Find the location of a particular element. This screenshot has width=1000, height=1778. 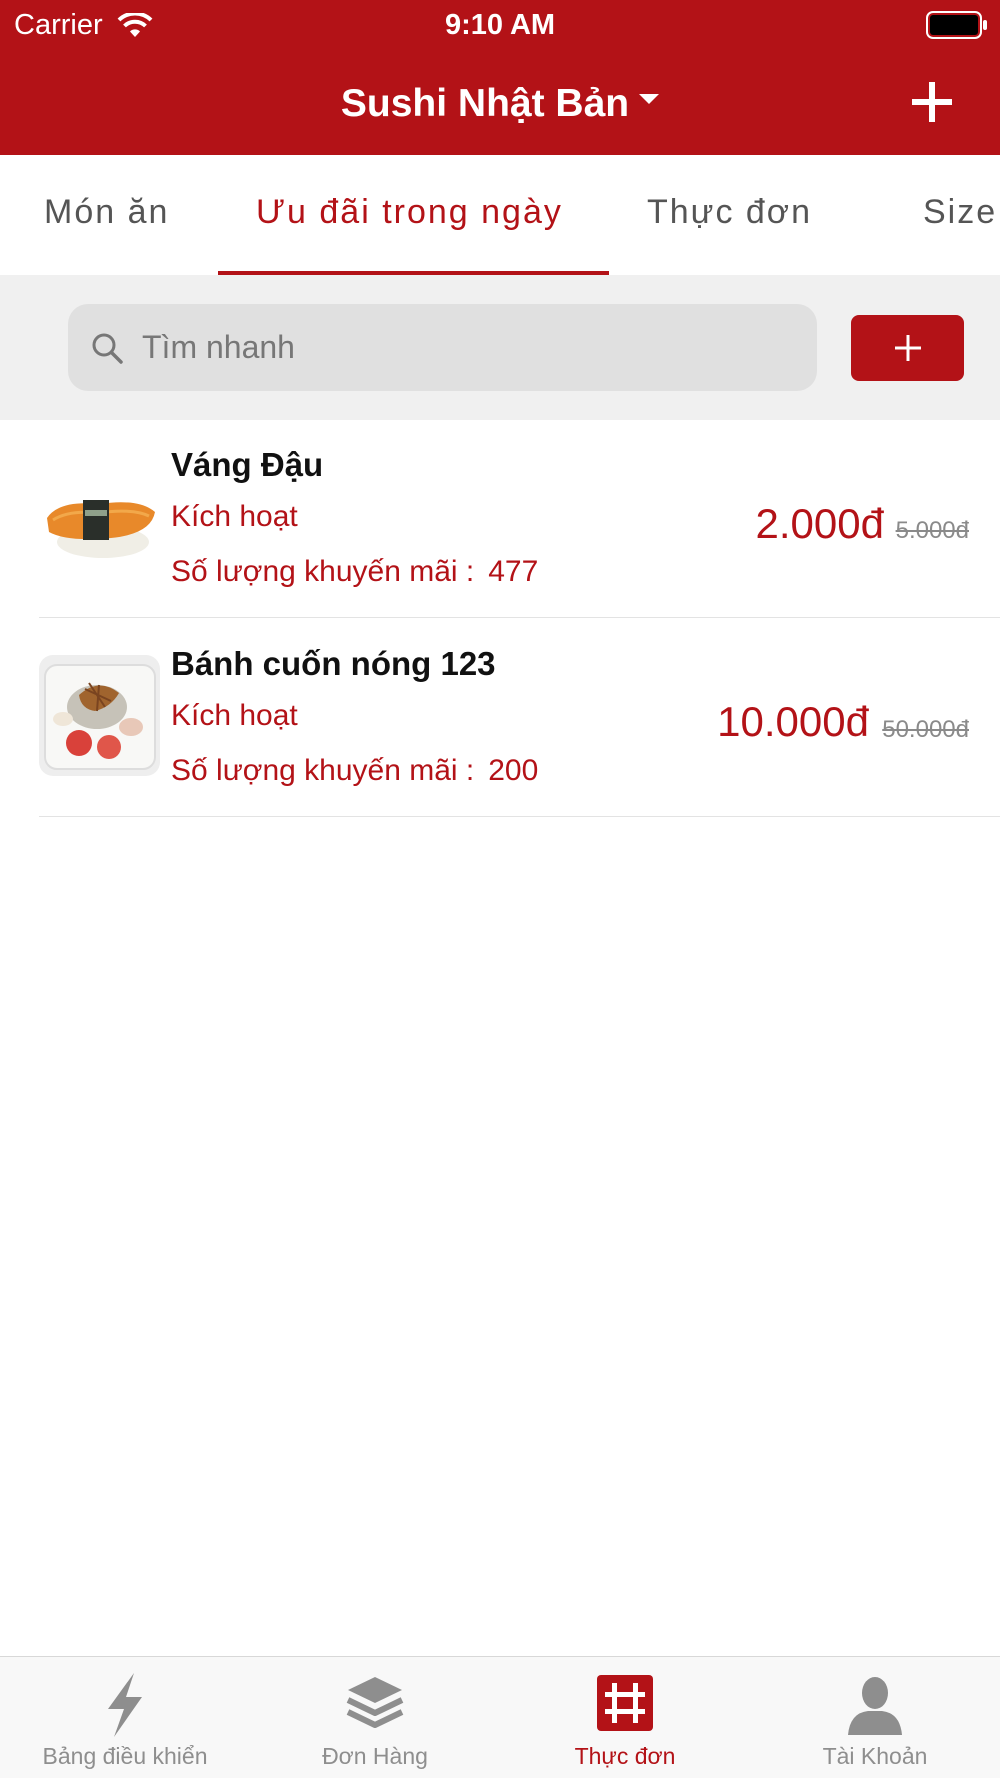

item-thumbnail-banh-cuon is located at coordinates (99, 715).